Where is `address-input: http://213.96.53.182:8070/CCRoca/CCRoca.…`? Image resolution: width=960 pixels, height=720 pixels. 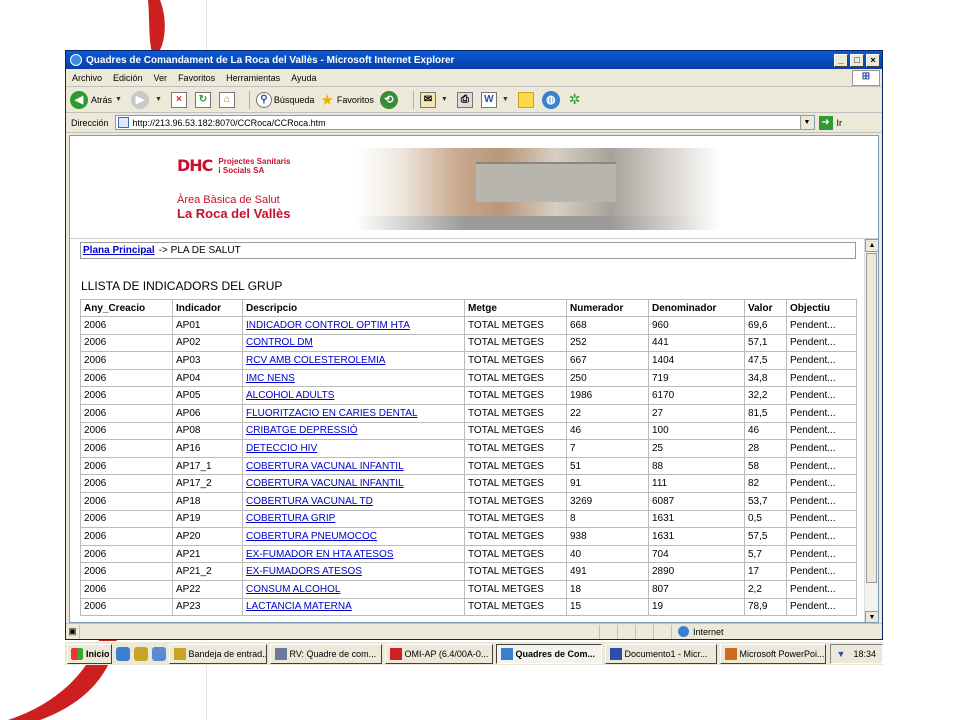
address-input: http://213.96.53.182:8070/CCRoca/CCRoca.… is located at coordinates (464, 122).